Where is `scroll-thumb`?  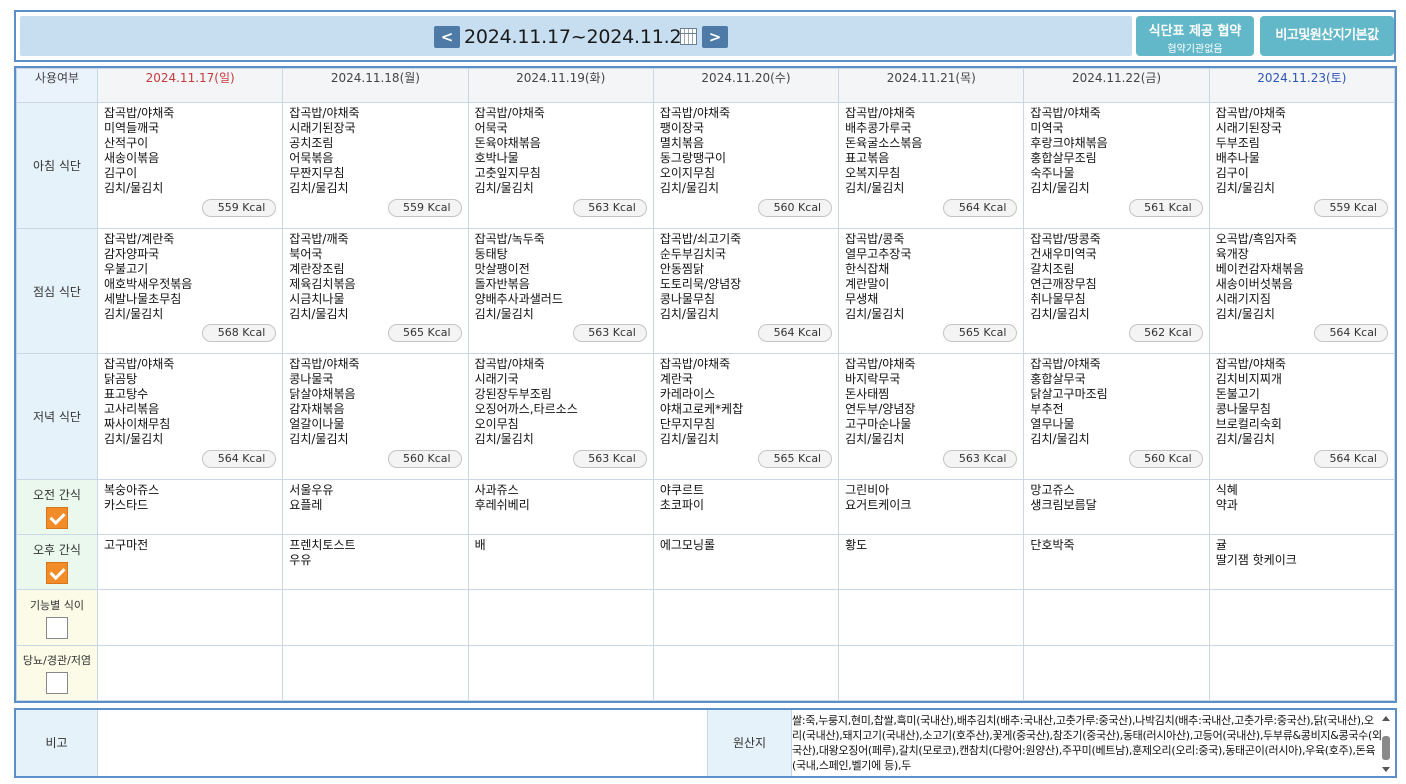 scroll-thumb is located at coordinates (1386, 748).